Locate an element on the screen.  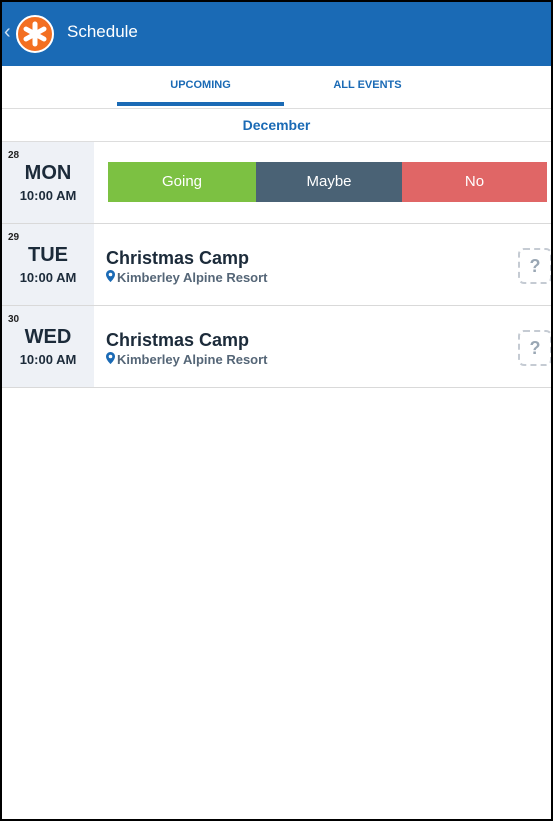
day-number: 30 is located at coordinates (14, 319).